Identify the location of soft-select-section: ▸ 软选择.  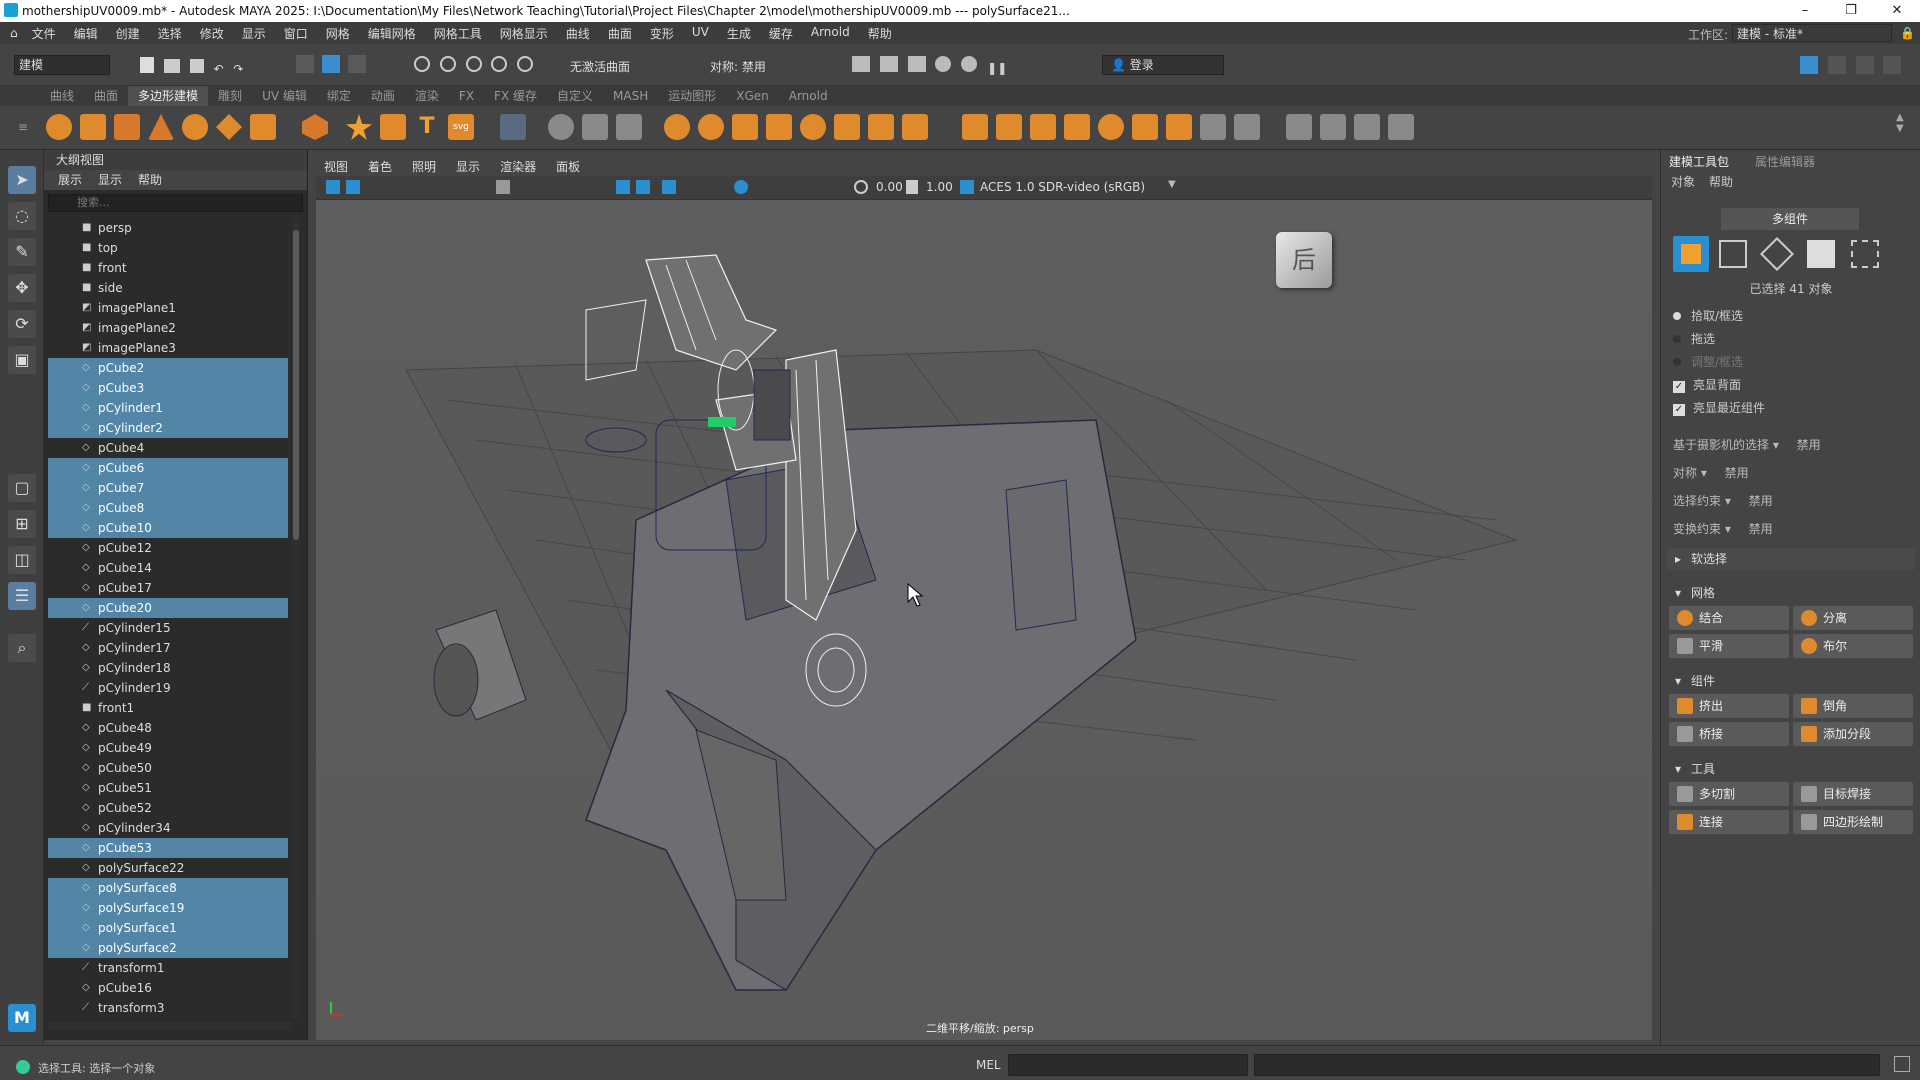
(1791, 559).